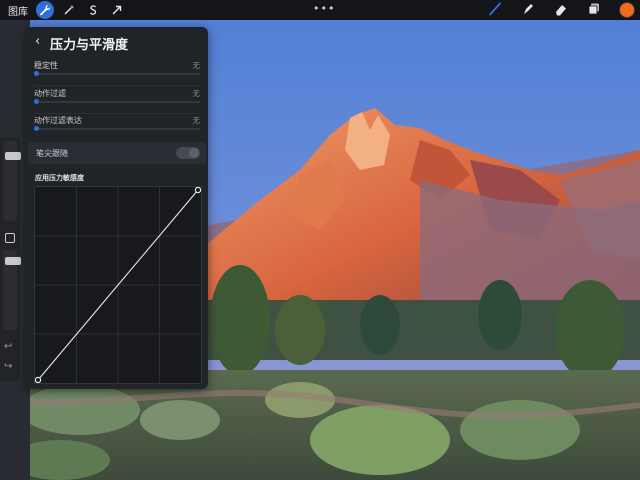 This screenshot has width=640, height=480. I want to click on undo-icon: ↩, so click(8, 346).